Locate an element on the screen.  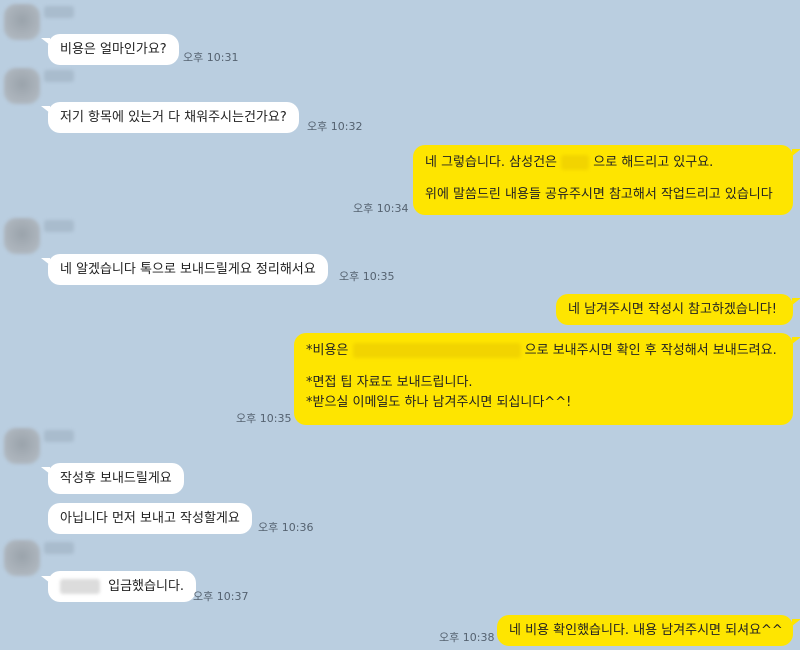
message-bubble-incoming: 네 알겠습니다 톡으로 보내드릴게요 정리해서요 is located at coordinates (188, 269).